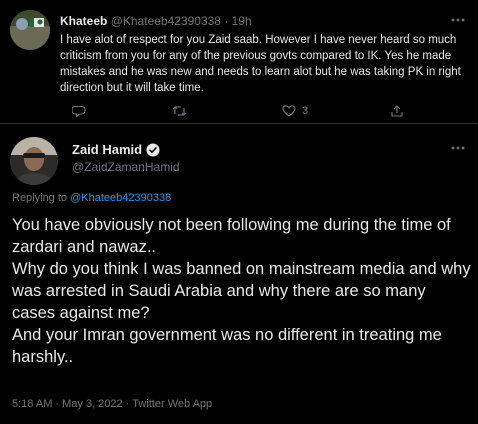  What do you see at coordinates (112, 404) in the screenshot?
I see `tweet-meta: 5:18 AM · May 3, 2022 · Twitter Web App` at bounding box center [112, 404].